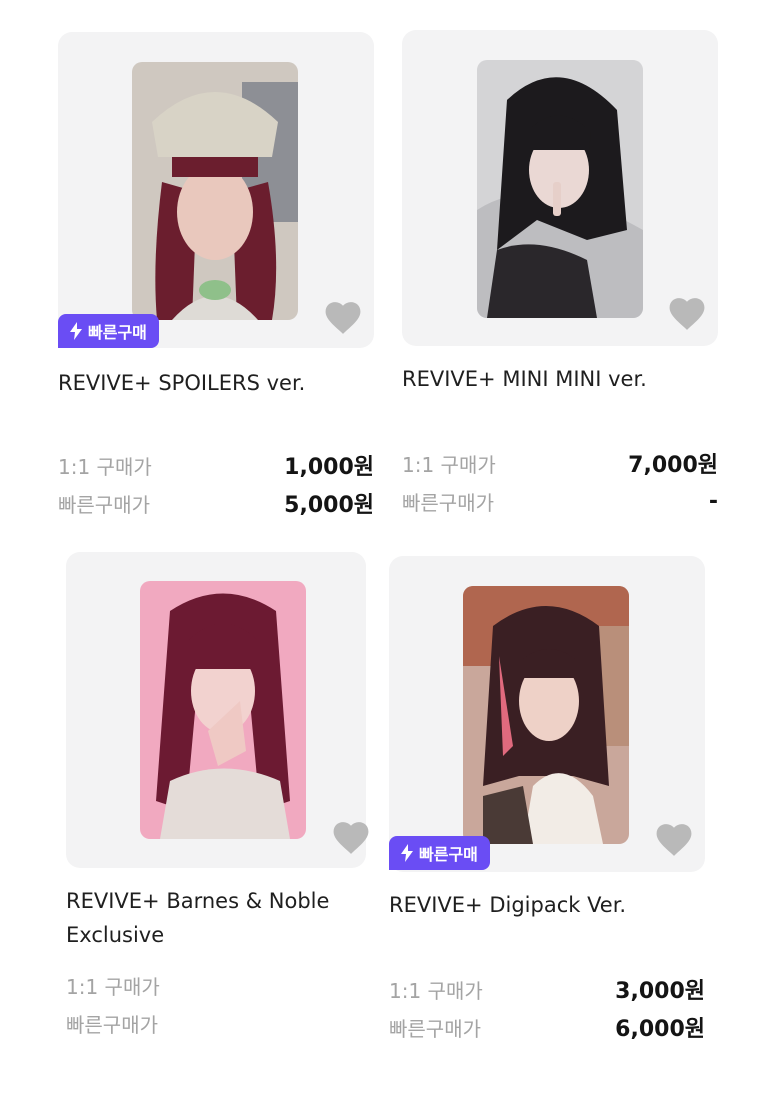 This screenshot has height=1119, width=773. I want to click on product-title: REVIVE+ Digipack Ver., so click(547, 905).